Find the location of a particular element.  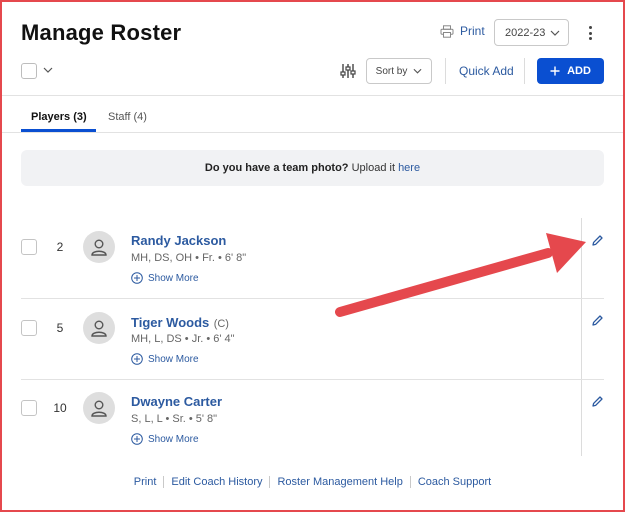

player-name: Dwayne Carter is located at coordinates (177, 401).